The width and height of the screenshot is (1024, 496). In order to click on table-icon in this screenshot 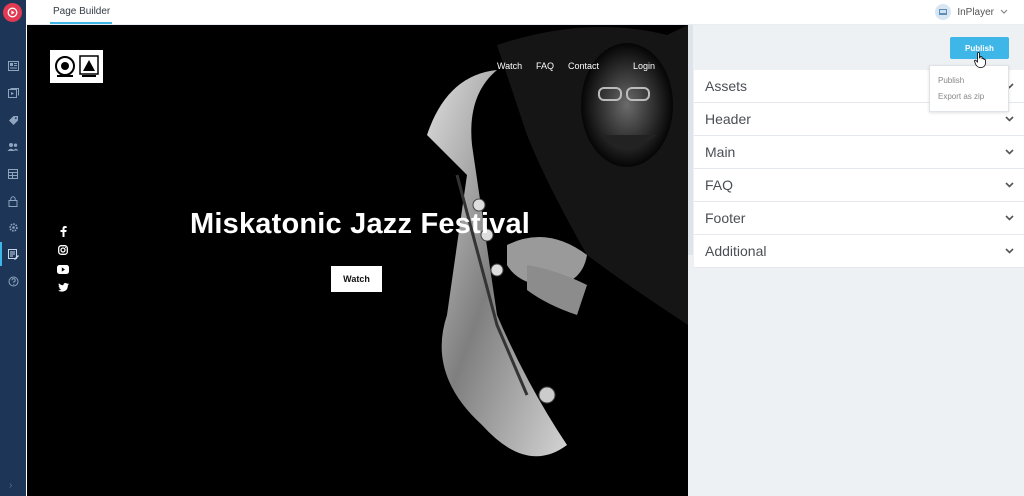, I will do `click(13, 174)`.